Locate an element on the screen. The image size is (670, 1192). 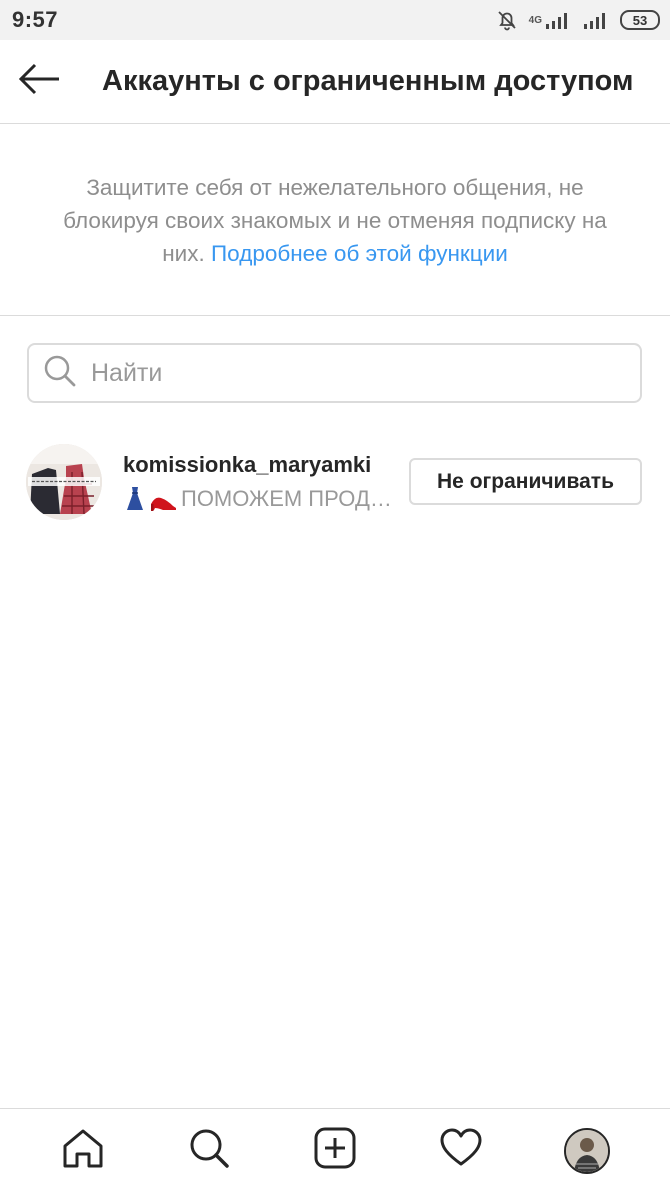
heart-icon is located at coordinates (461, 1150).